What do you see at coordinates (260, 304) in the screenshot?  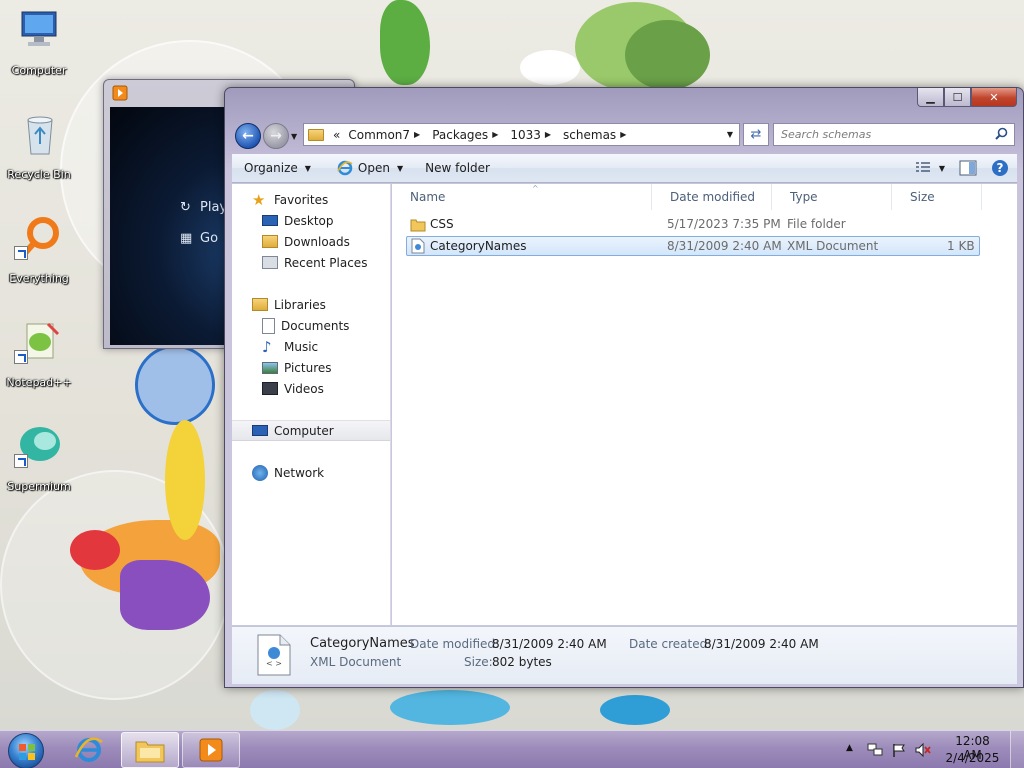 I see `libraries-icon` at bounding box center [260, 304].